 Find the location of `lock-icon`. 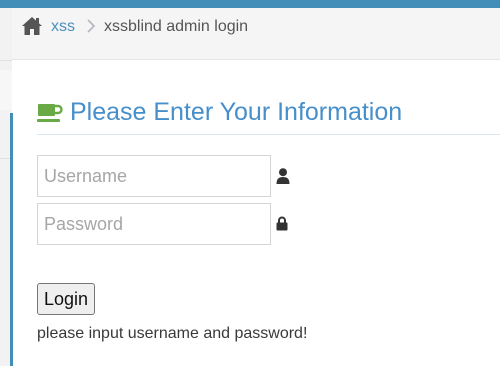

lock-icon is located at coordinates (282, 223).